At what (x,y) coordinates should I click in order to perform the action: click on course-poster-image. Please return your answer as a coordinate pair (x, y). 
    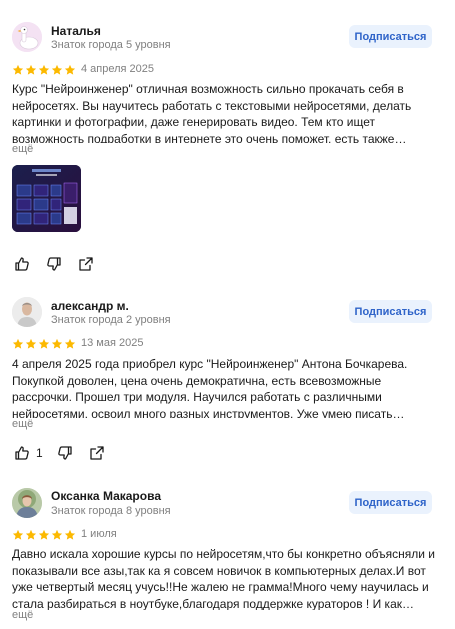
    Looking at the image, I should click on (46, 198).